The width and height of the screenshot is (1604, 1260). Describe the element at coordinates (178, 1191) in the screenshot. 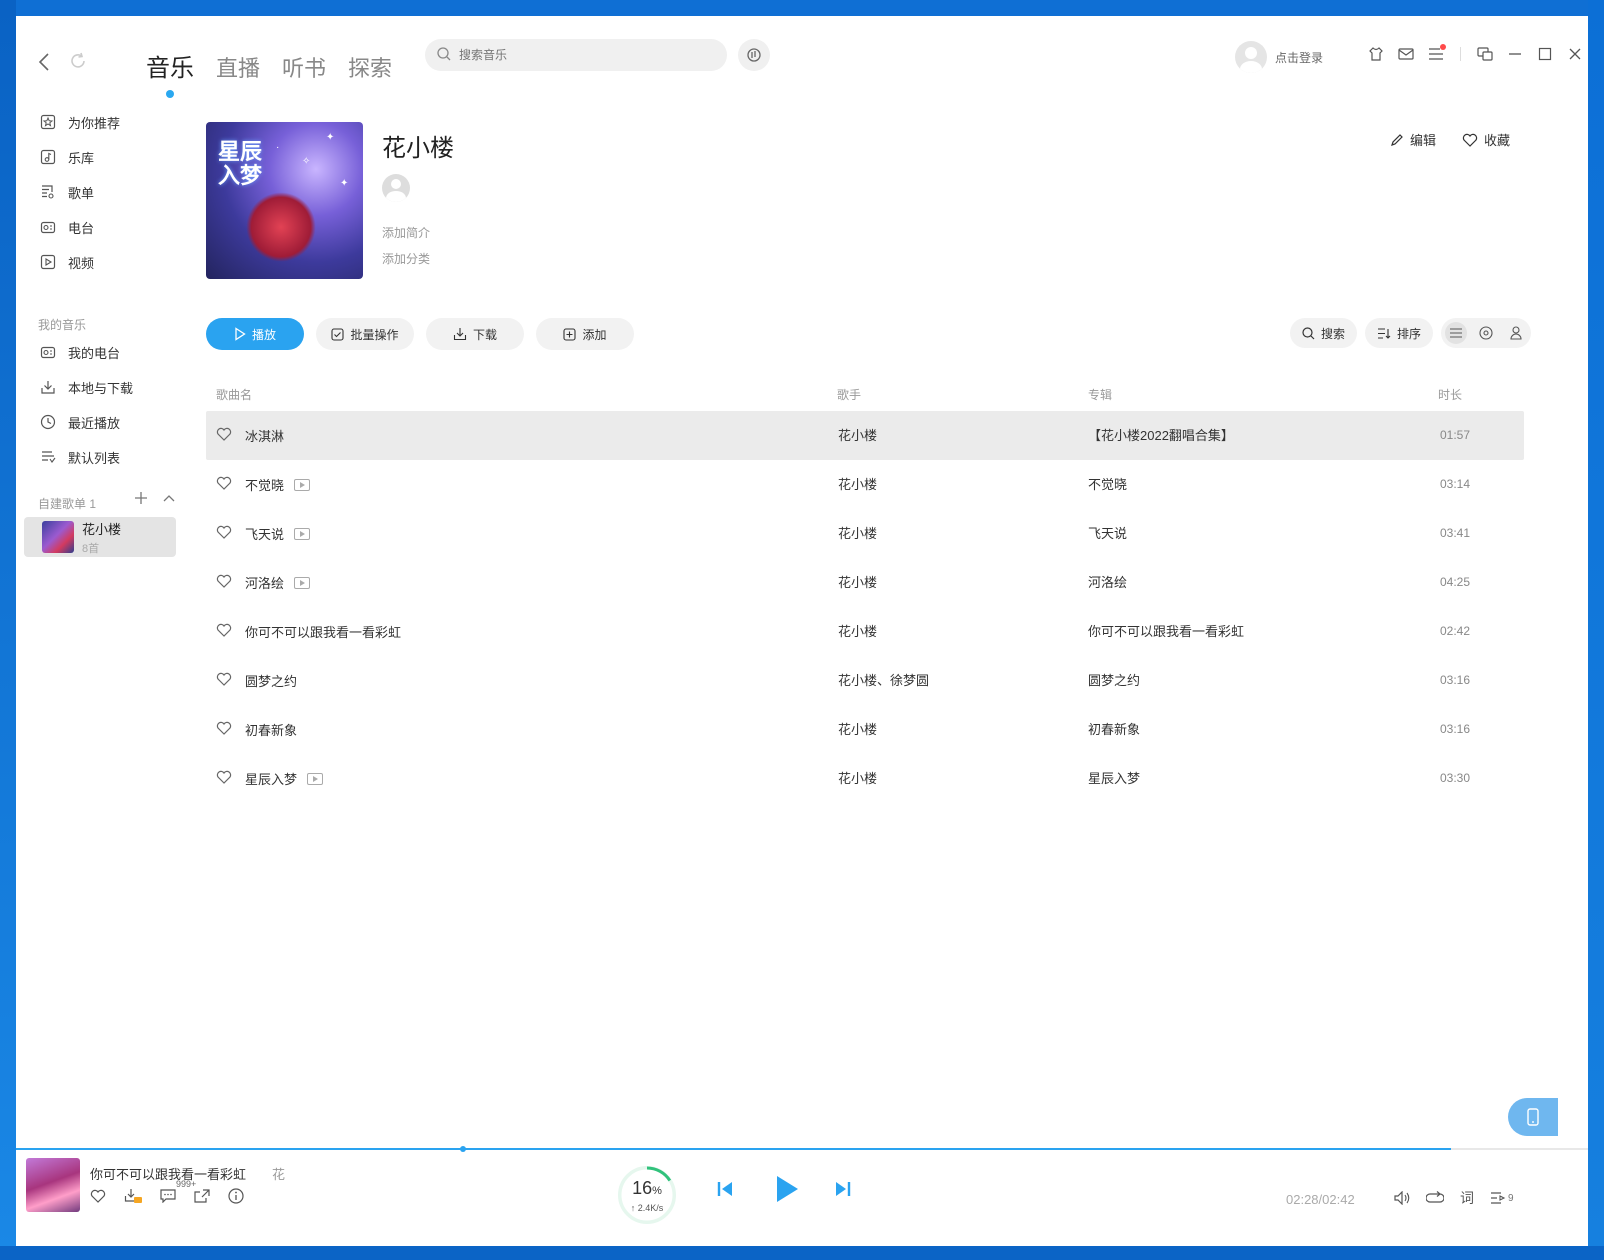

I see `comment-icon: 999+` at that location.